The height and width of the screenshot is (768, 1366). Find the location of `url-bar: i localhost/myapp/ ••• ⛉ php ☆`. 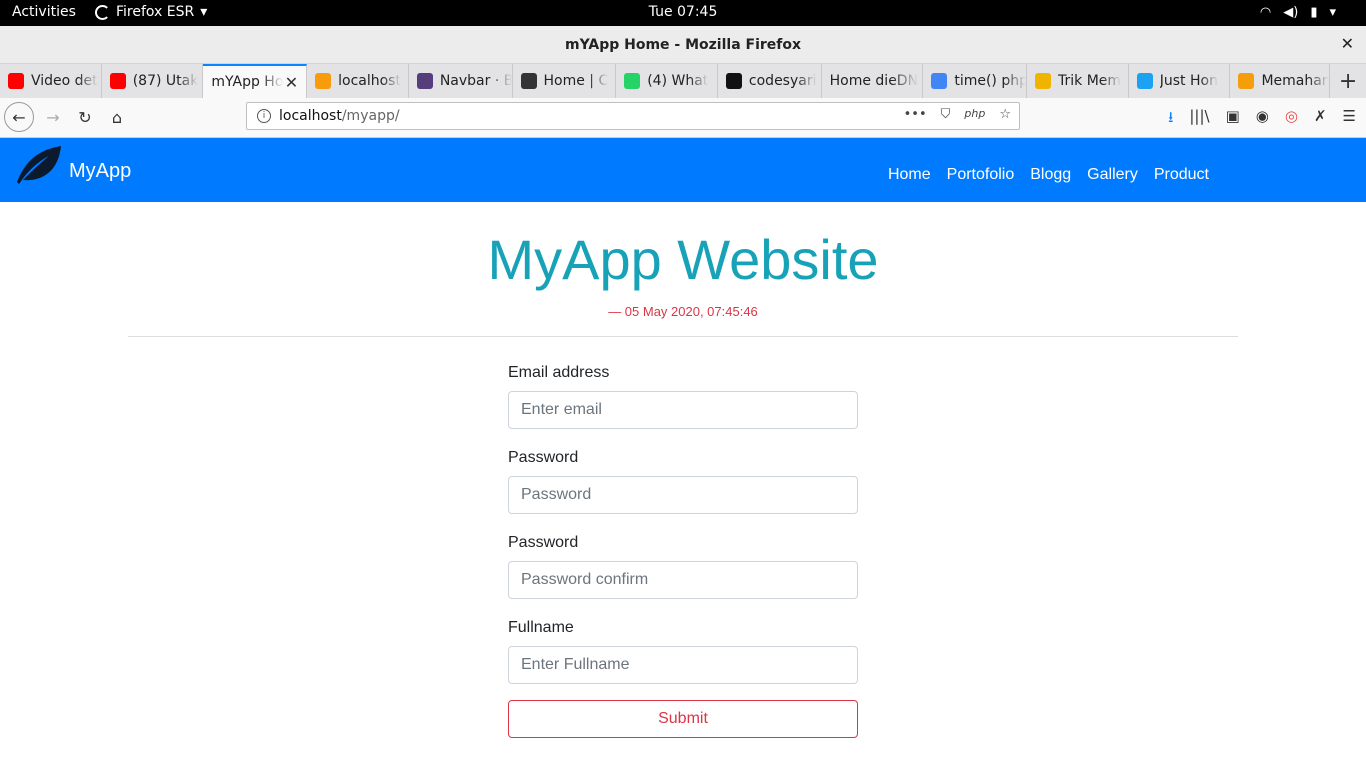

url-bar: i localhost/myapp/ ••• ⛉ php ☆ is located at coordinates (633, 116).